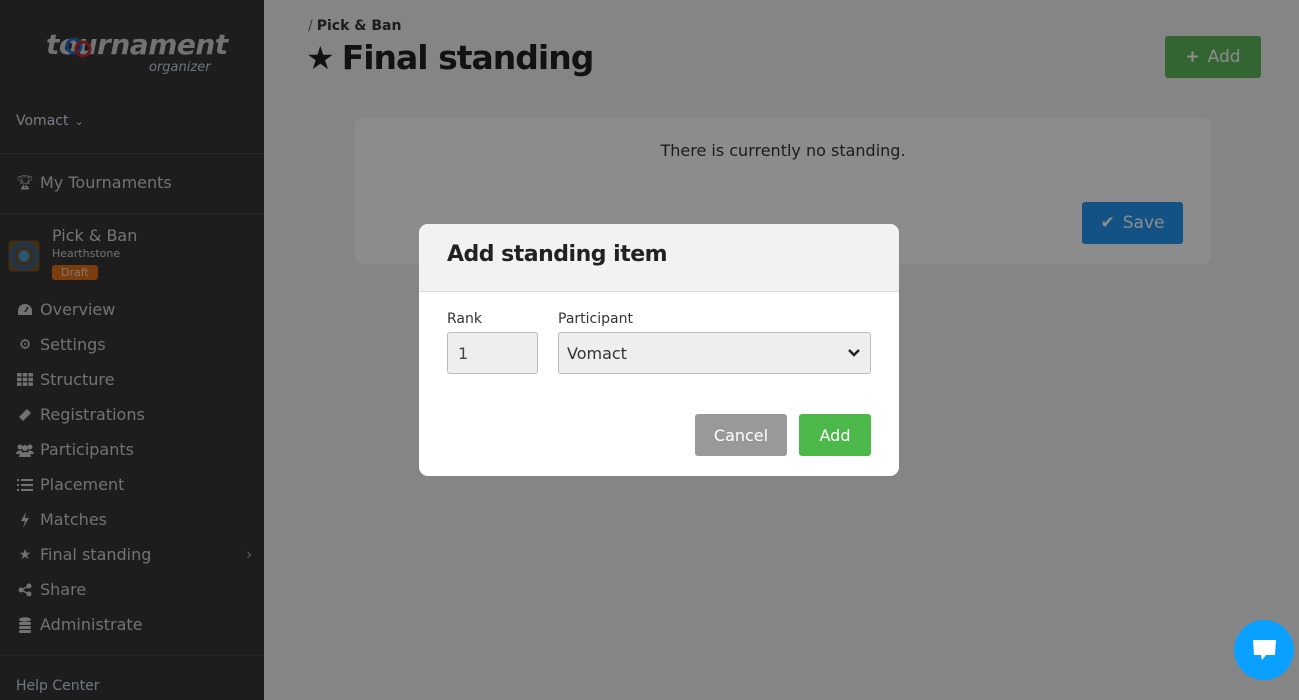 The width and height of the screenshot is (1299, 700). What do you see at coordinates (557, 254) in the screenshot?
I see `modal-title: Add standing item` at bounding box center [557, 254].